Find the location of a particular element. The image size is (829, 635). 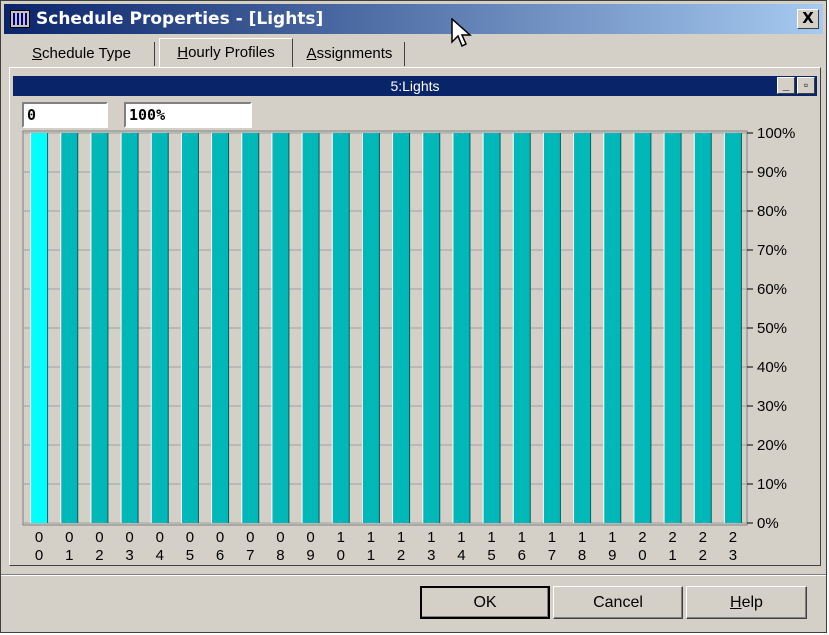

help-label: elp is located at coordinates (752, 602).